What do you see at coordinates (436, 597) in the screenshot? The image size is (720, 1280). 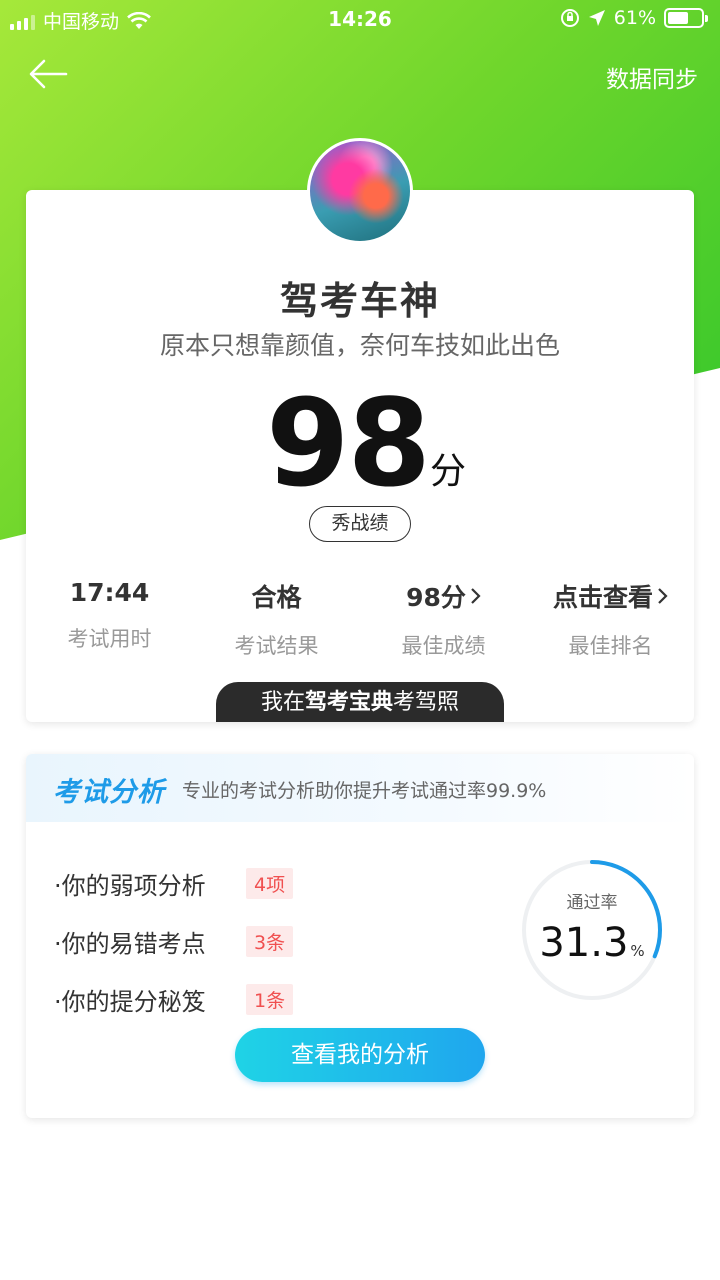 I see `stat-value: 98分` at bounding box center [436, 597].